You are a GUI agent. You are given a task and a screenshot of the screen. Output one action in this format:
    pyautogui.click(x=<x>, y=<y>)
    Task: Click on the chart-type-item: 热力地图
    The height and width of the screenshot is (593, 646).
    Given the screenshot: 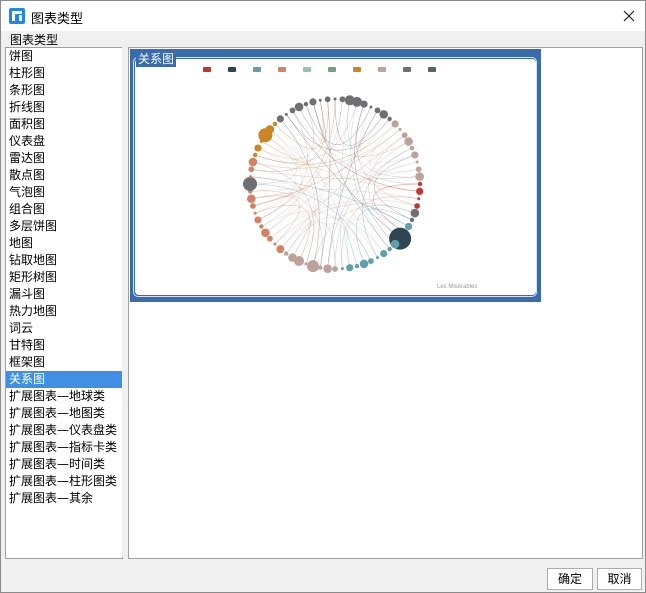 What is the action you would take?
    pyautogui.click(x=64, y=311)
    